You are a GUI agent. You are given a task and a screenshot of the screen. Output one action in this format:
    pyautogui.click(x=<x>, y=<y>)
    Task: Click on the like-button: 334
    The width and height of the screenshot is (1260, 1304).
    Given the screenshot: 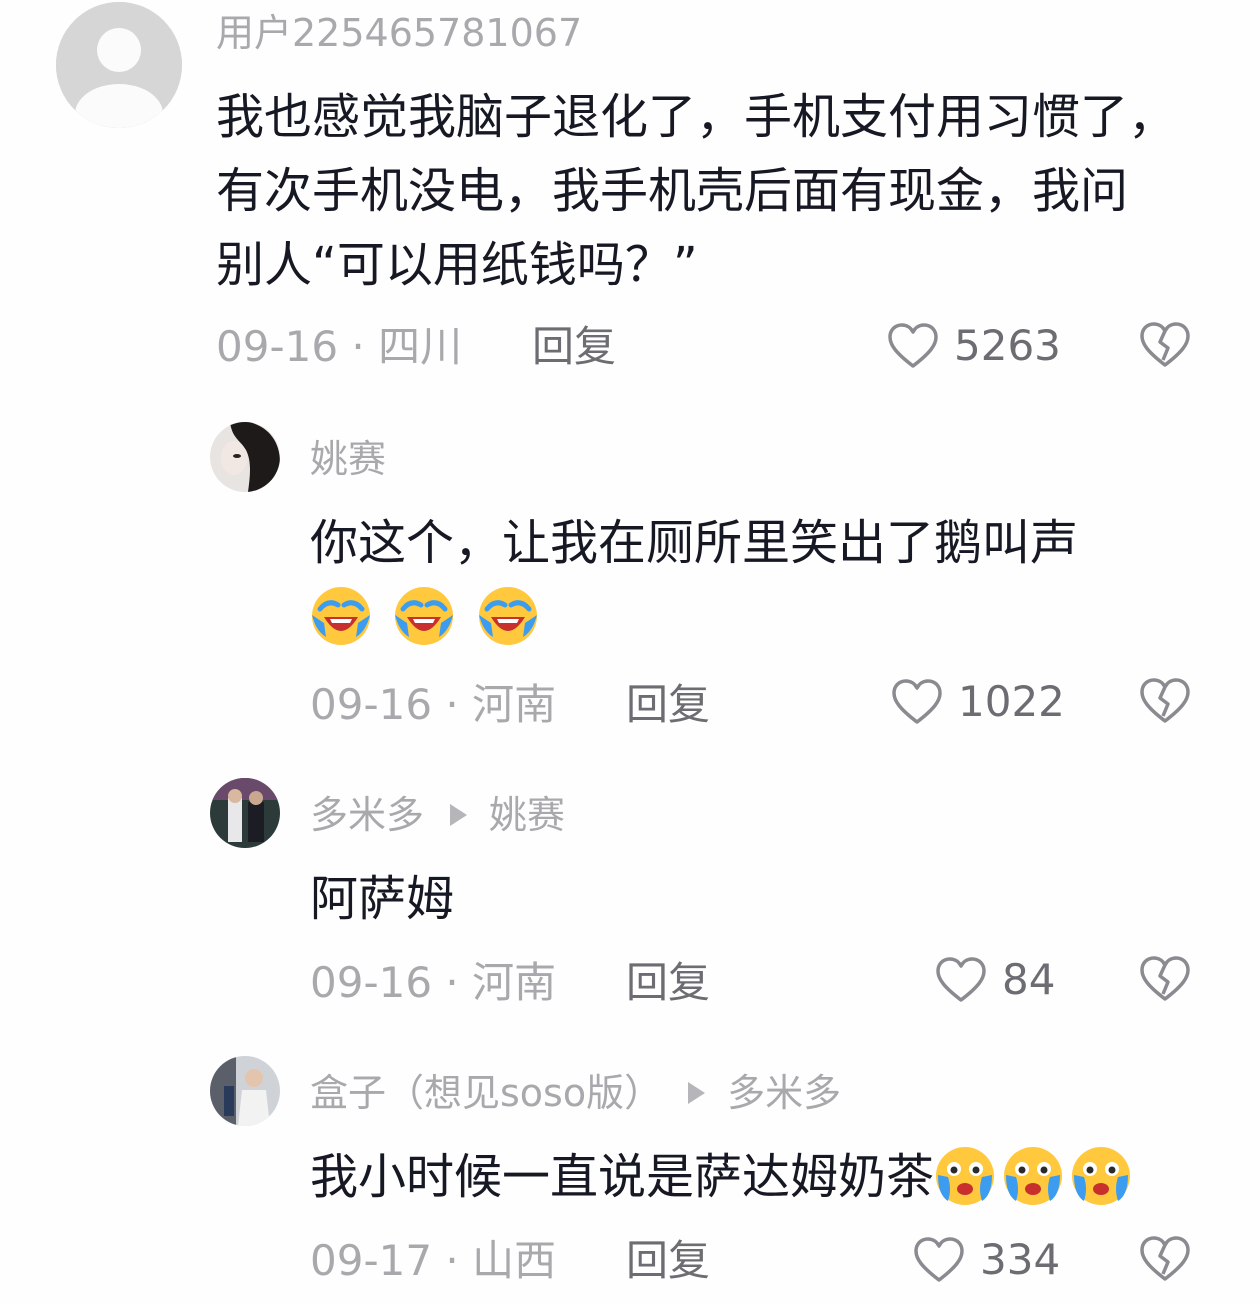 What is the action you would take?
    pyautogui.click(x=986, y=1260)
    